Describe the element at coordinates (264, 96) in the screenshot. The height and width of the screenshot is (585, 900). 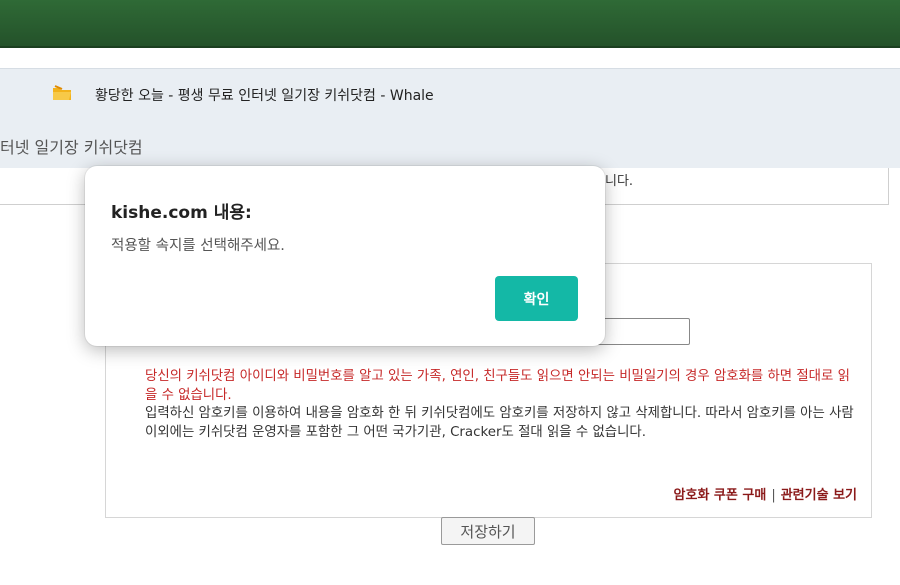
I see `window-title: 황당한 오늘 - 평생 무료 인터넷 일기장 키쉬닷컴 - Whale` at that location.